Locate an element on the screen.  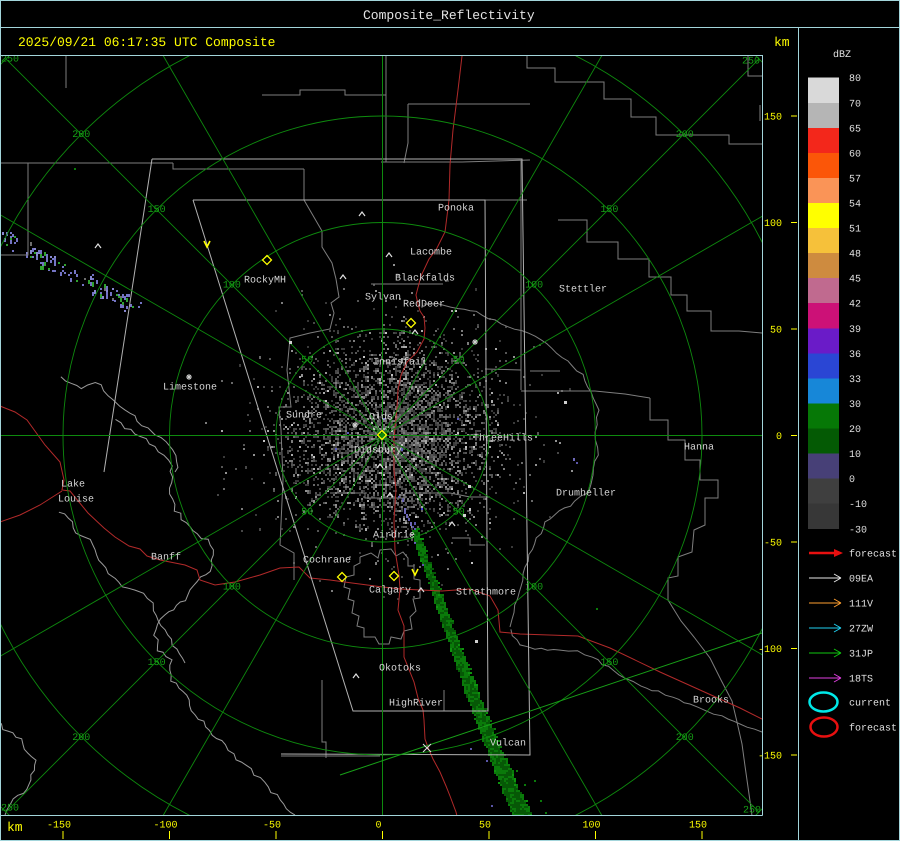
svg-text: 33 is located at coordinates (855, 380).